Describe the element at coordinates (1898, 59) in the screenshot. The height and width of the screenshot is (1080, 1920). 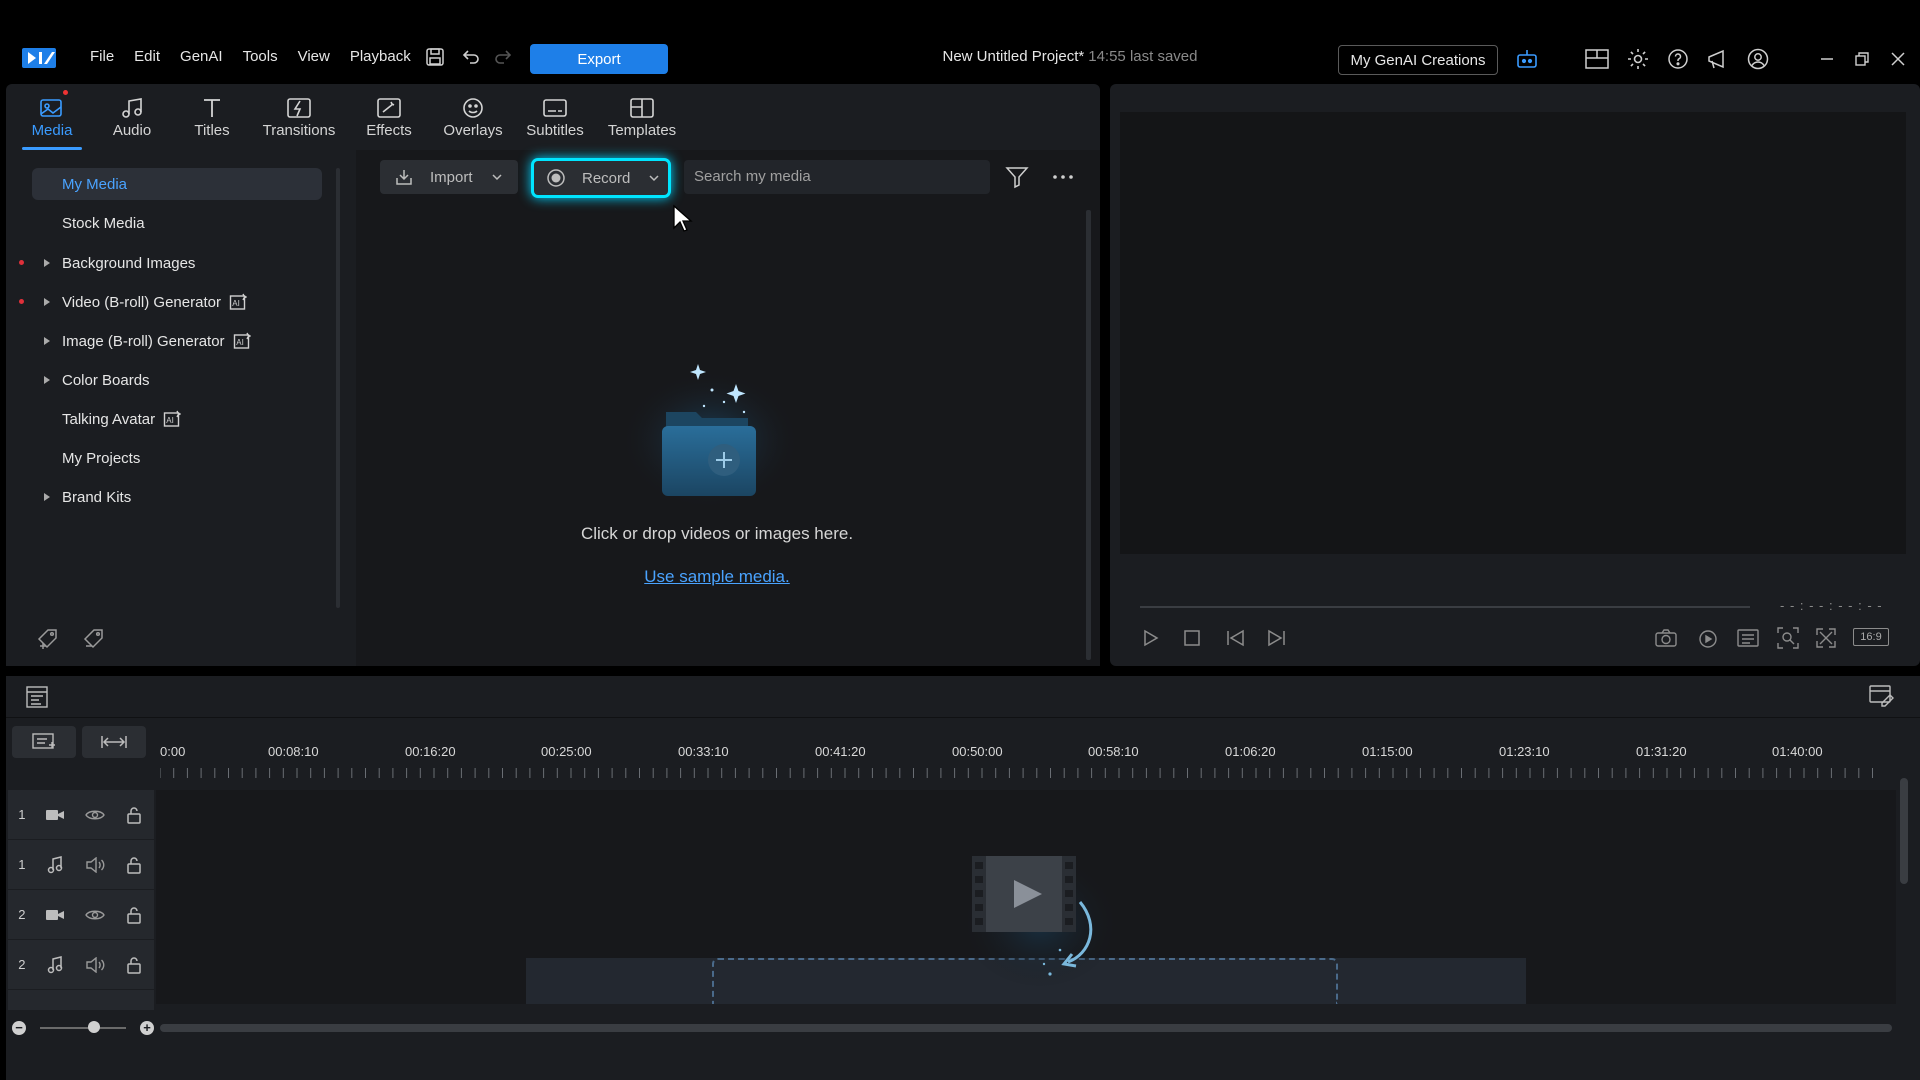
I see `close-icon` at that location.